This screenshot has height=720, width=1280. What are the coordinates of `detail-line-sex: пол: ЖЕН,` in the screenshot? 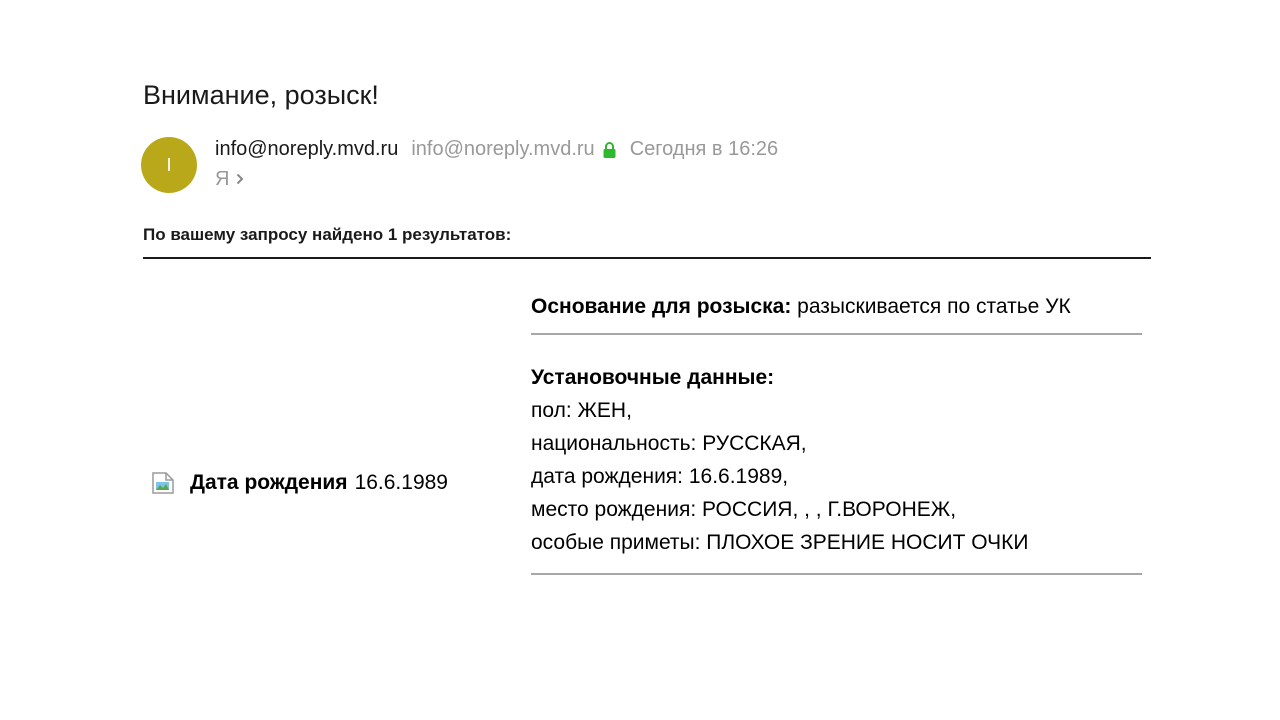 It's located at (581, 410).